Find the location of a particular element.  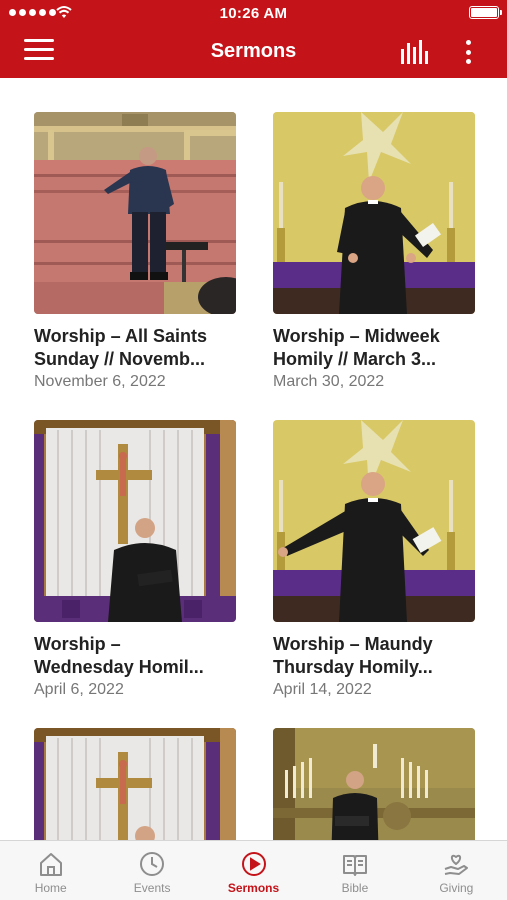

status-time: 10:26 AM is located at coordinates (253, 13).